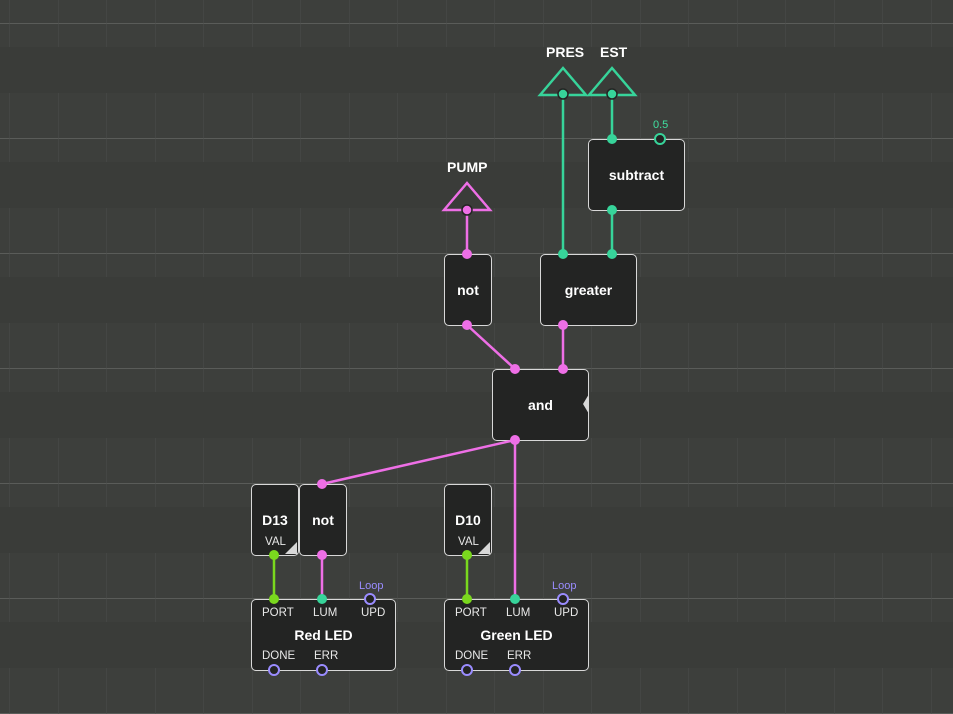 This screenshot has height=714, width=953. I want to click on not-bottom-input-pin, so click(322, 484).